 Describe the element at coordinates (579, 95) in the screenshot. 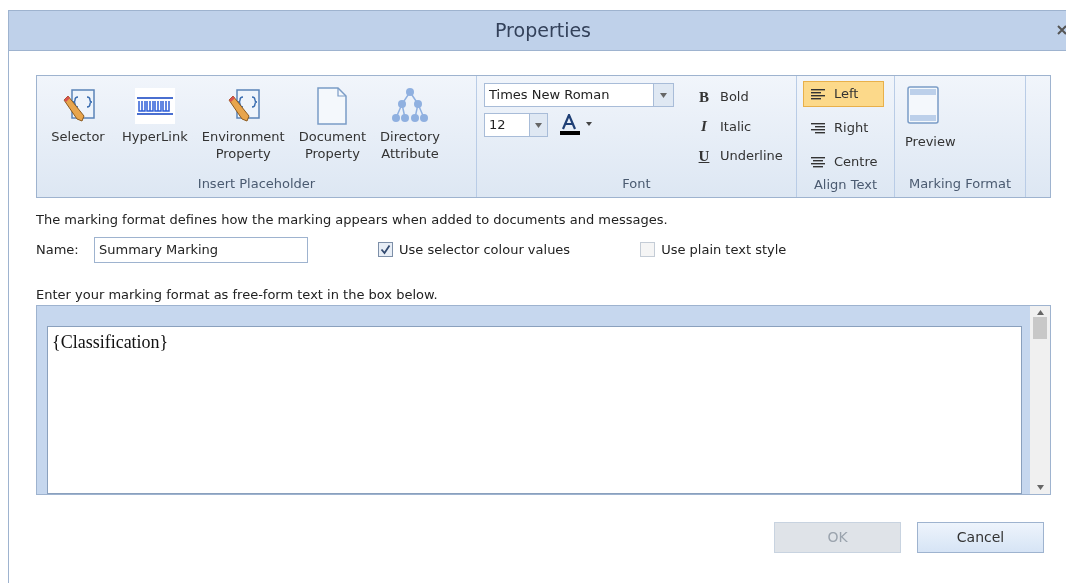

I see `font-family-select: Times New Roman` at that location.